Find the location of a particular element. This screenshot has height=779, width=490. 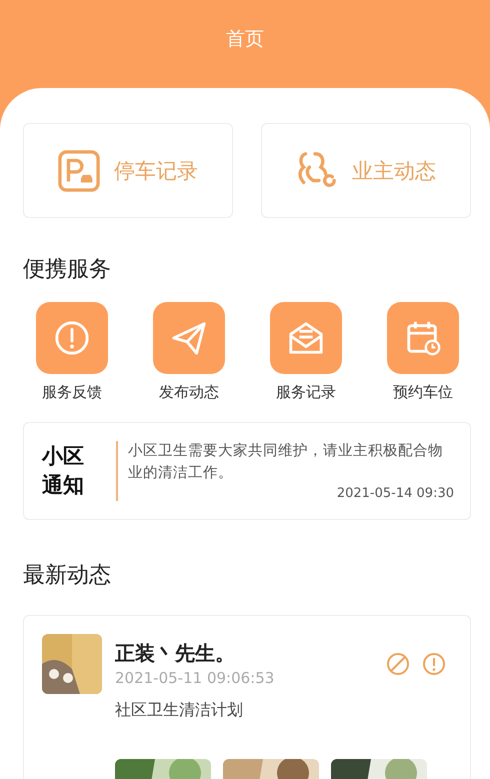

notice-title: 小区通知 is located at coordinates (63, 470).